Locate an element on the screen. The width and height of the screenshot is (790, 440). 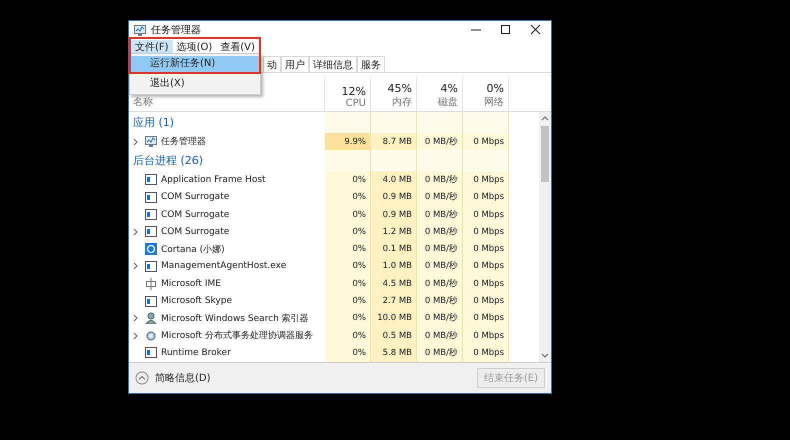
table-cell: 8.7 MB is located at coordinates (394, 141).